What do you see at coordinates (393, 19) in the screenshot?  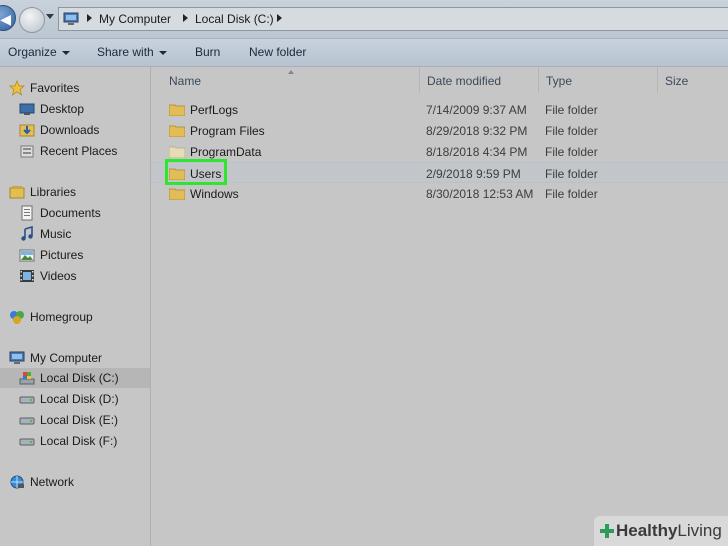 I see `address-field: My Computer Local Disk (C:)` at bounding box center [393, 19].